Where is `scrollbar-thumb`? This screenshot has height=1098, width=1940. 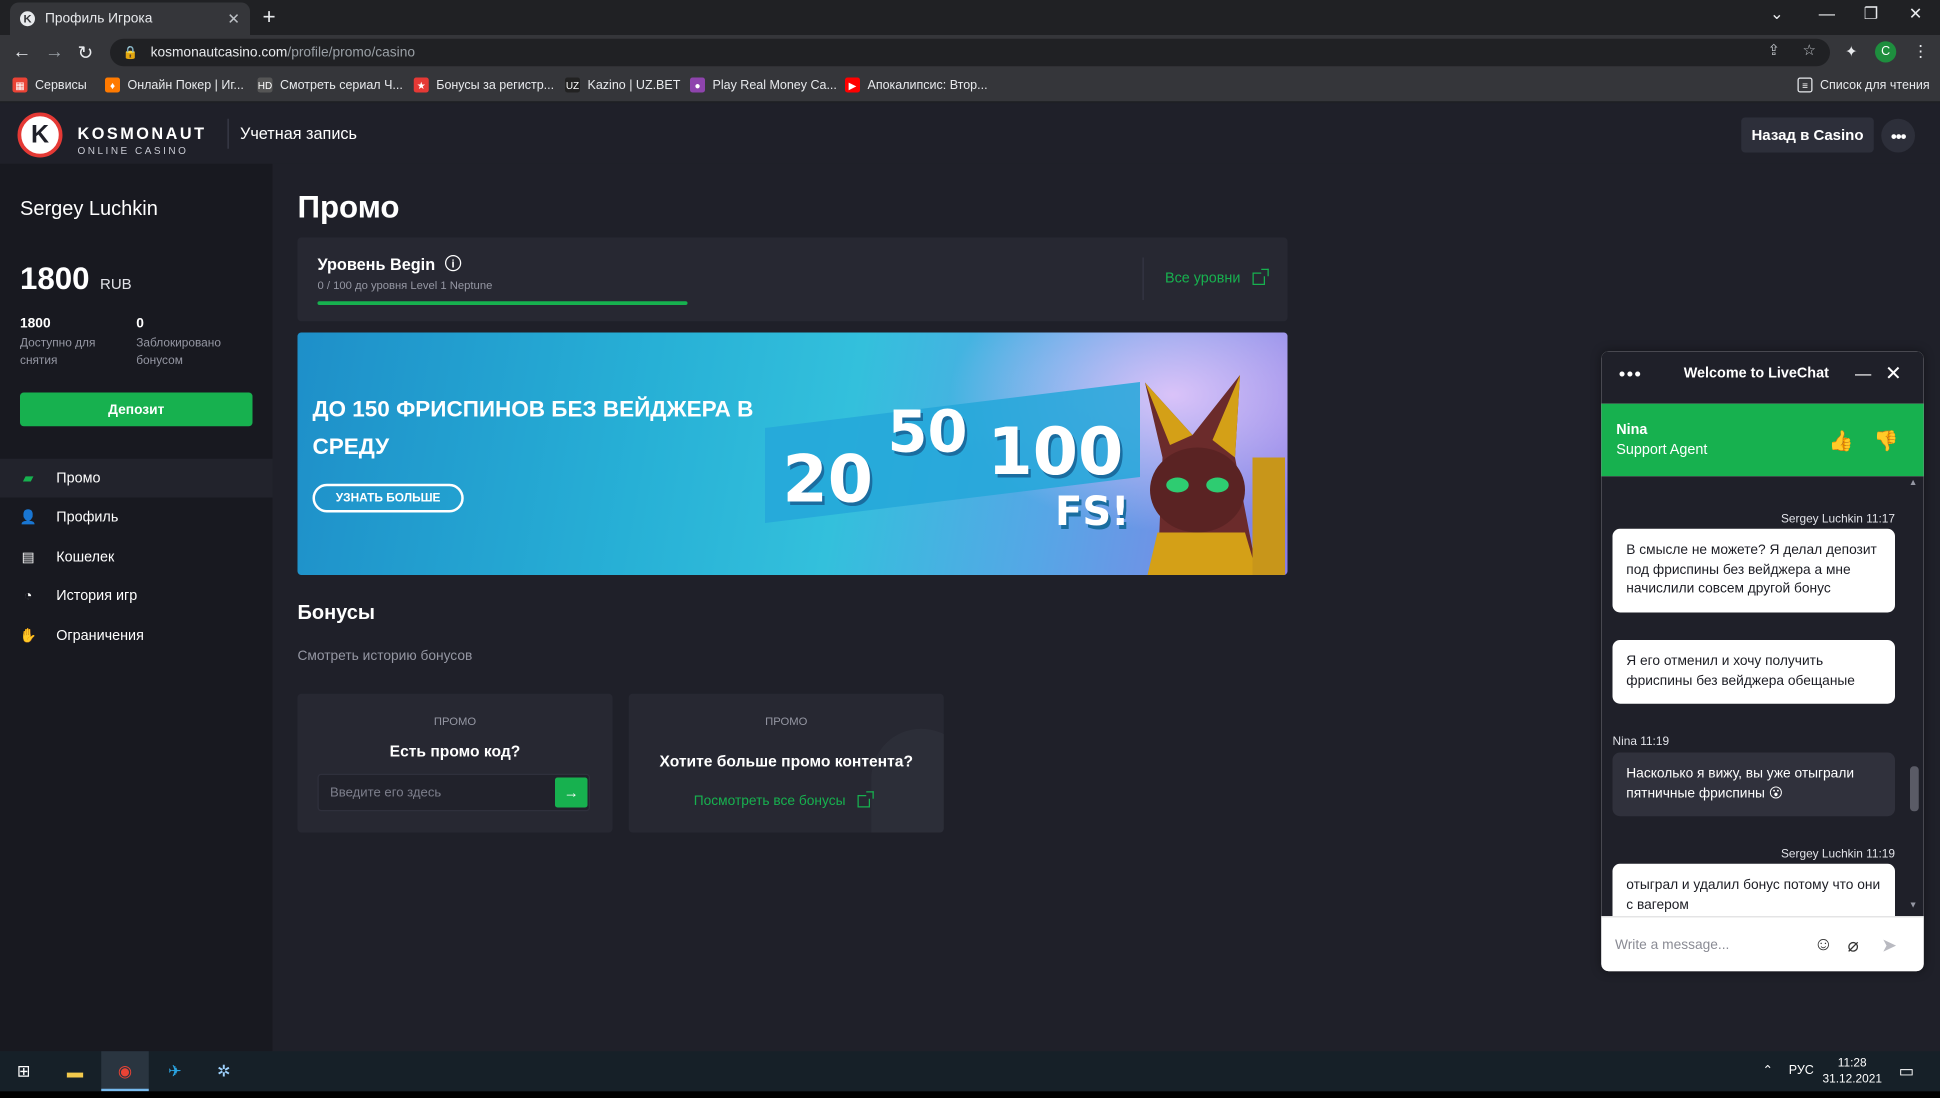
scrollbar-thumb is located at coordinates (1914, 789).